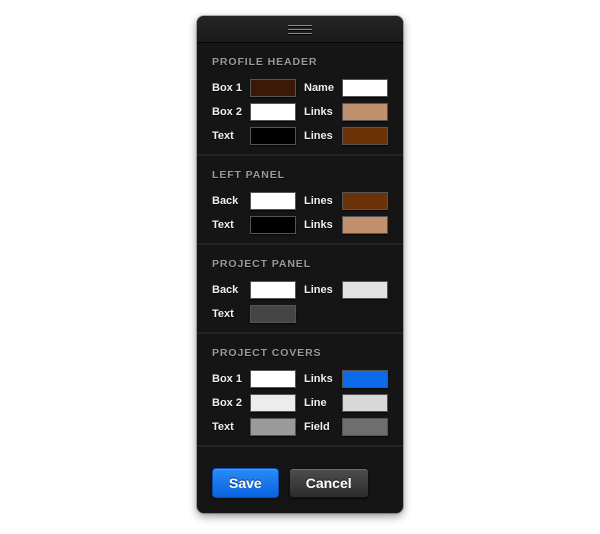 The image size is (600, 534). I want to click on color-cell: Line, so click(346, 403).